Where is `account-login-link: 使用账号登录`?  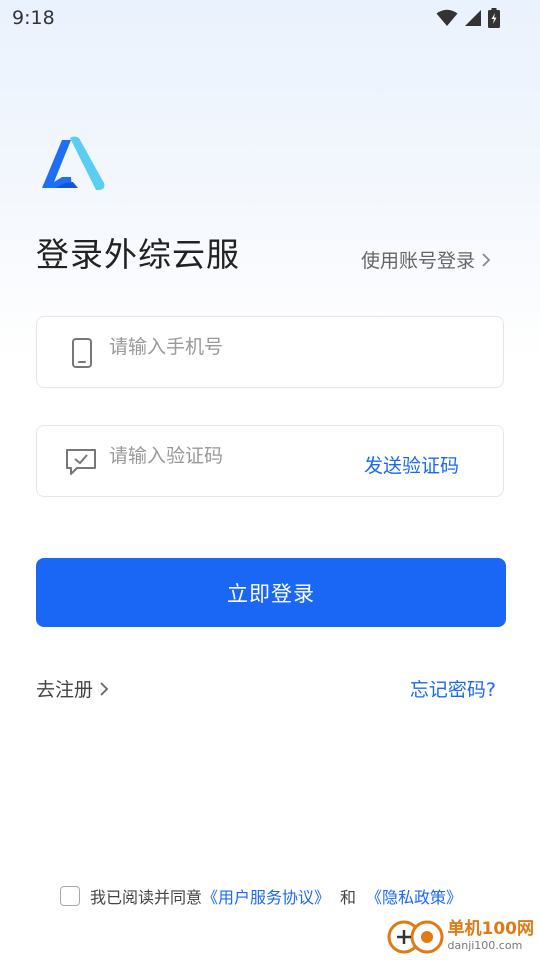 account-login-link: 使用账号登录 is located at coordinates (426, 259).